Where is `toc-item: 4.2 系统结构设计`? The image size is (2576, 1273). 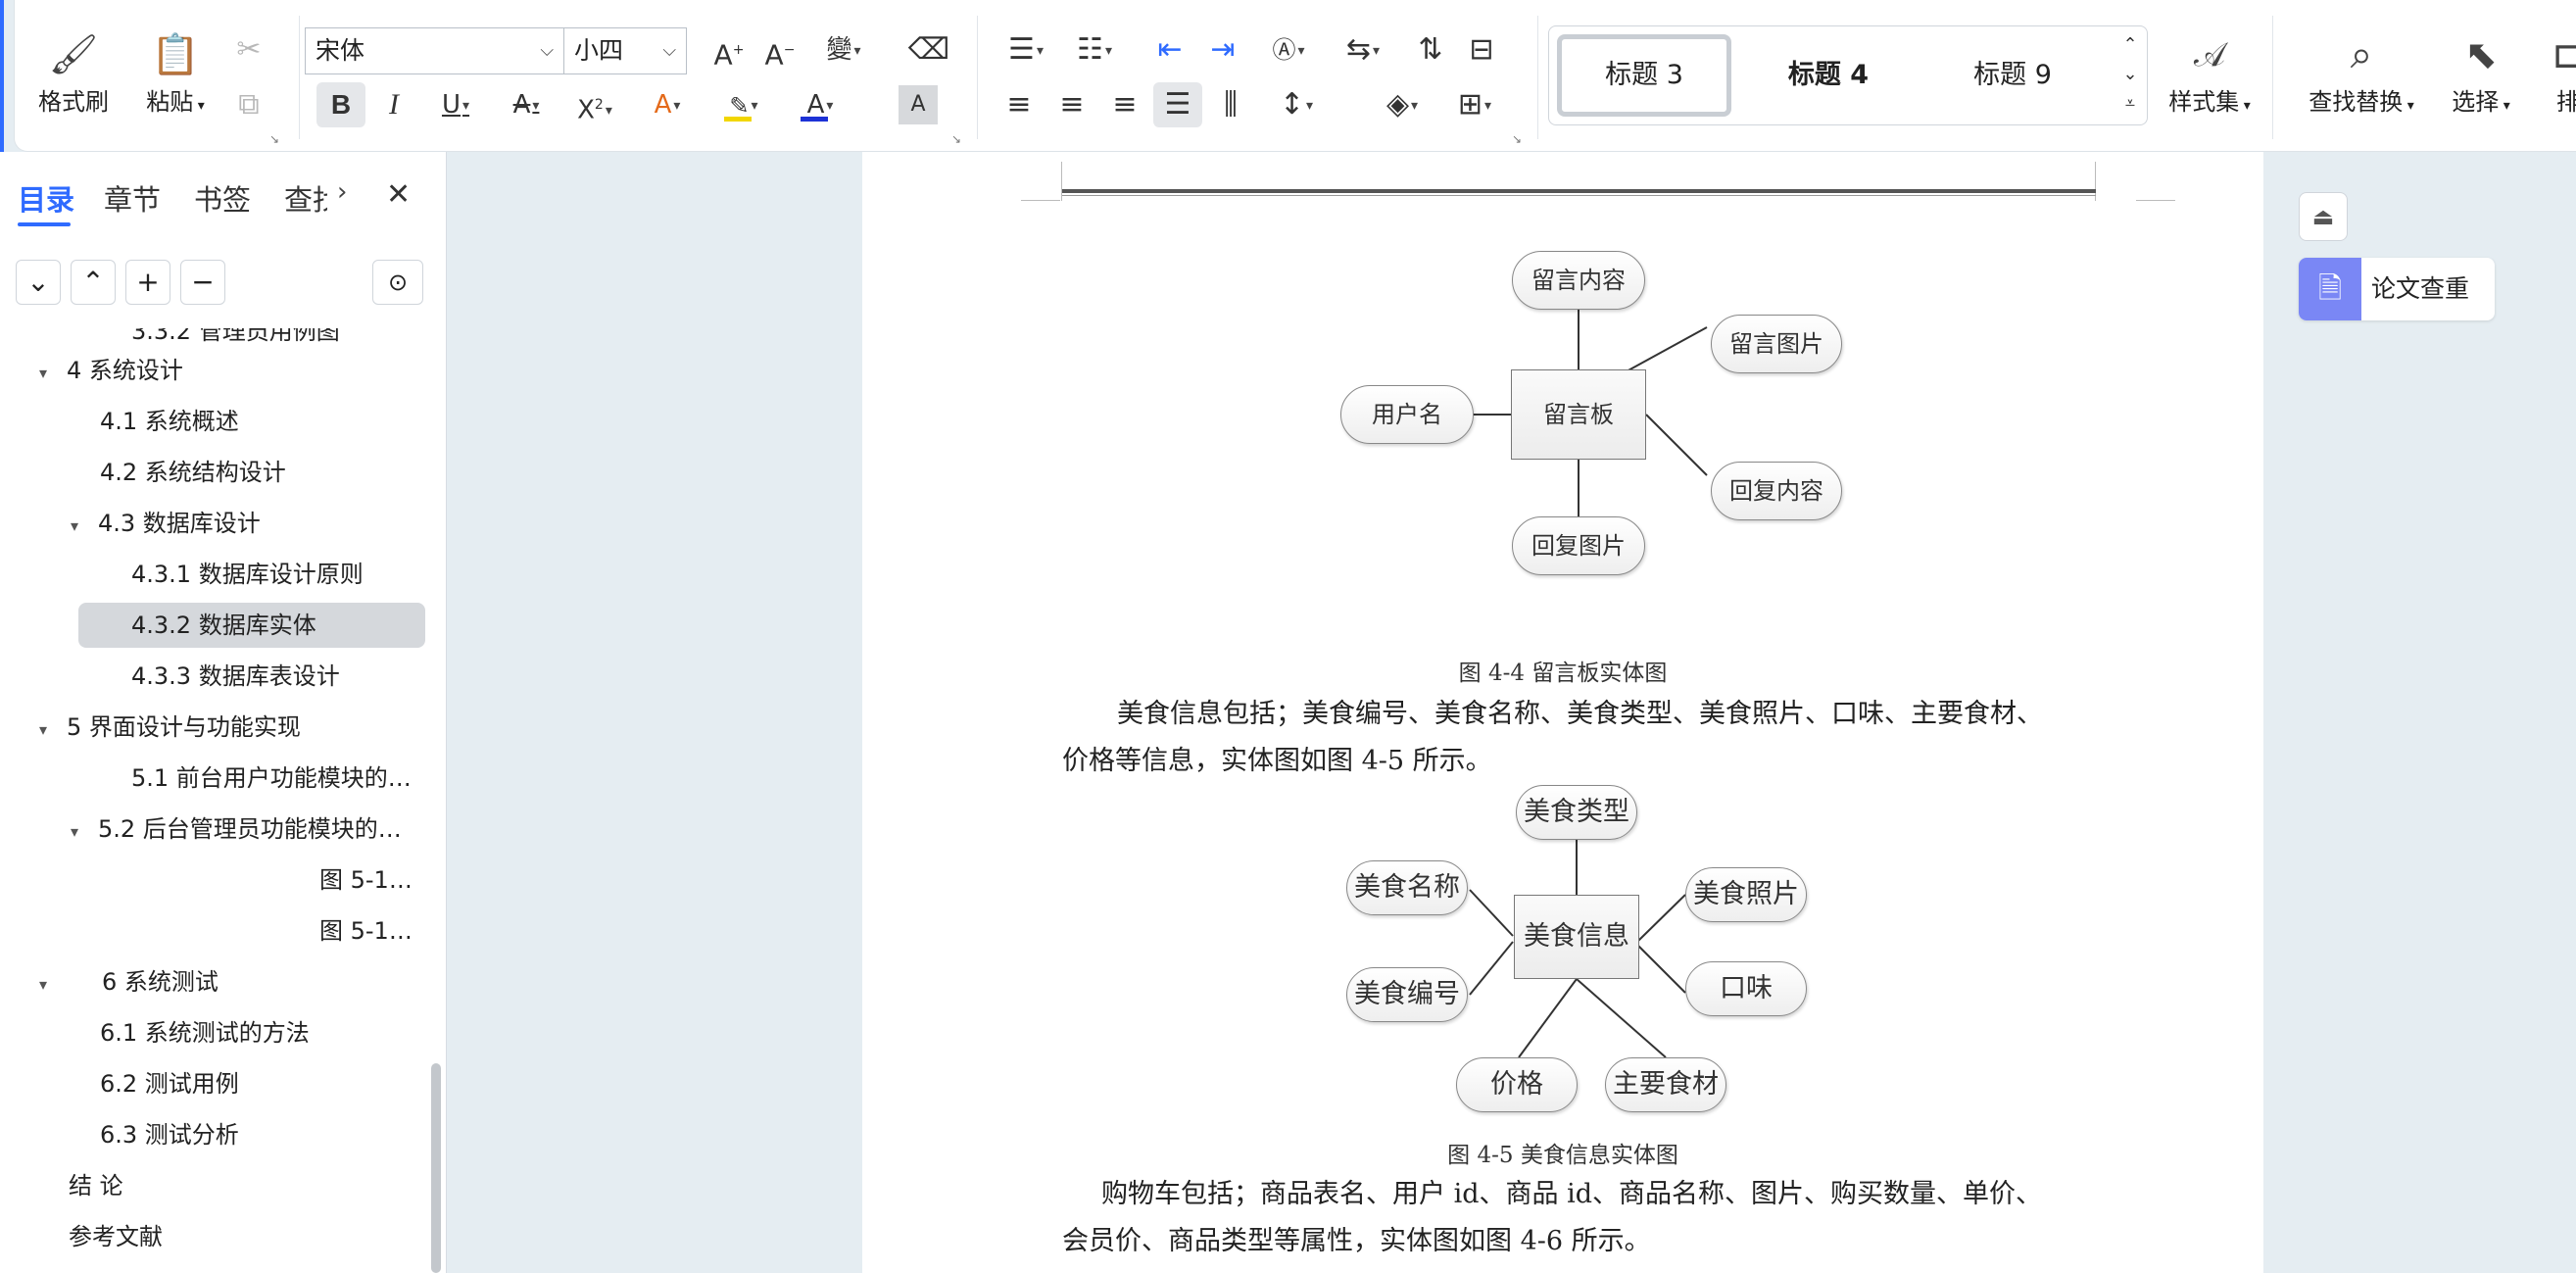 toc-item: 4.2 系统结构设计 is located at coordinates (193, 472).